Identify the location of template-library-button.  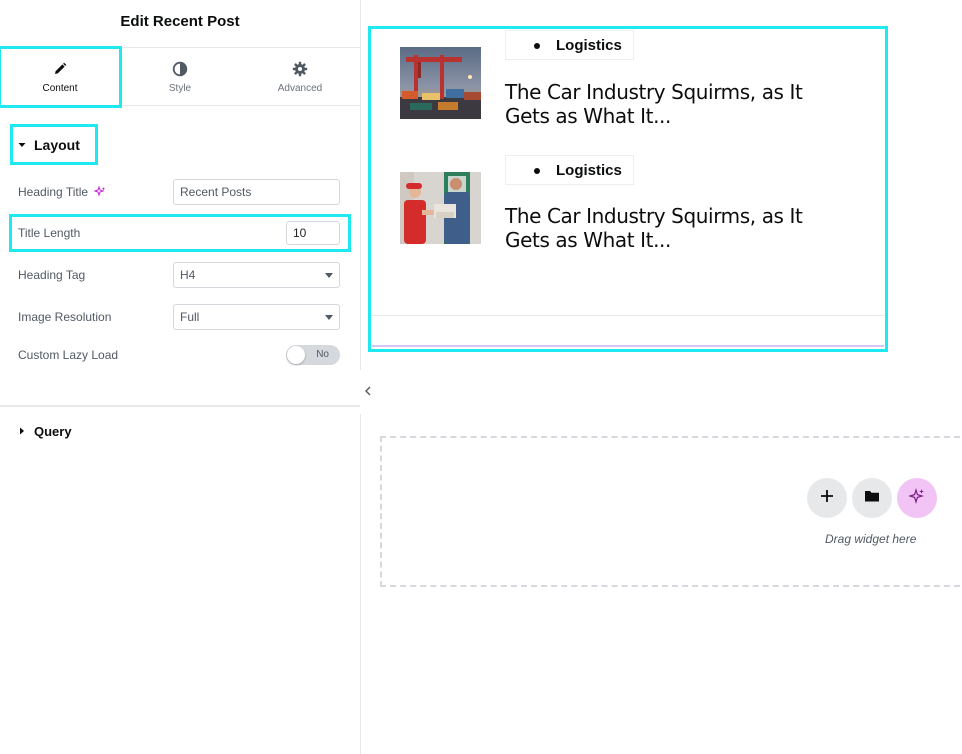
(872, 498).